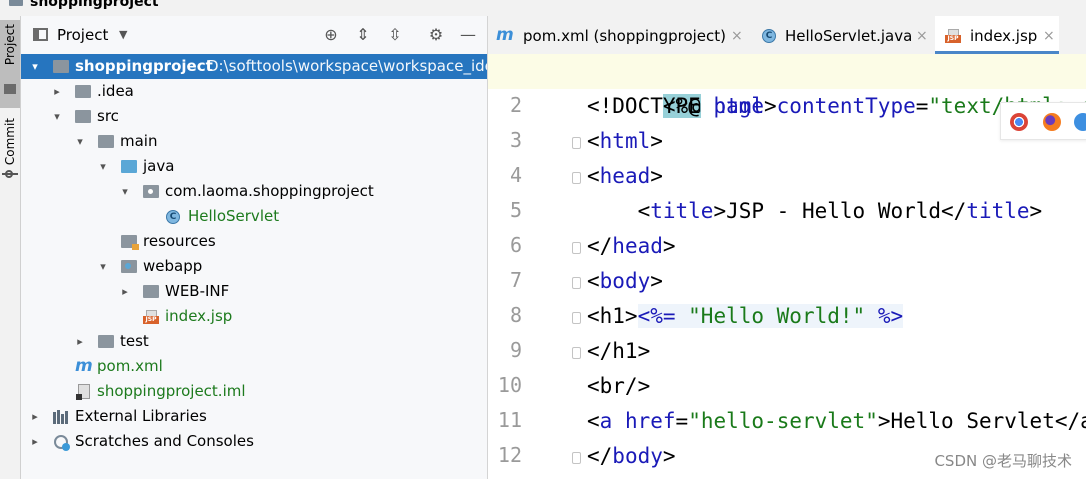 Image resolution: width=1086 pixels, height=479 pixels. Describe the element at coordinates (254, 391) in the screenshot. I see `tree-item-iml: shoppingproject.iml` at that location.